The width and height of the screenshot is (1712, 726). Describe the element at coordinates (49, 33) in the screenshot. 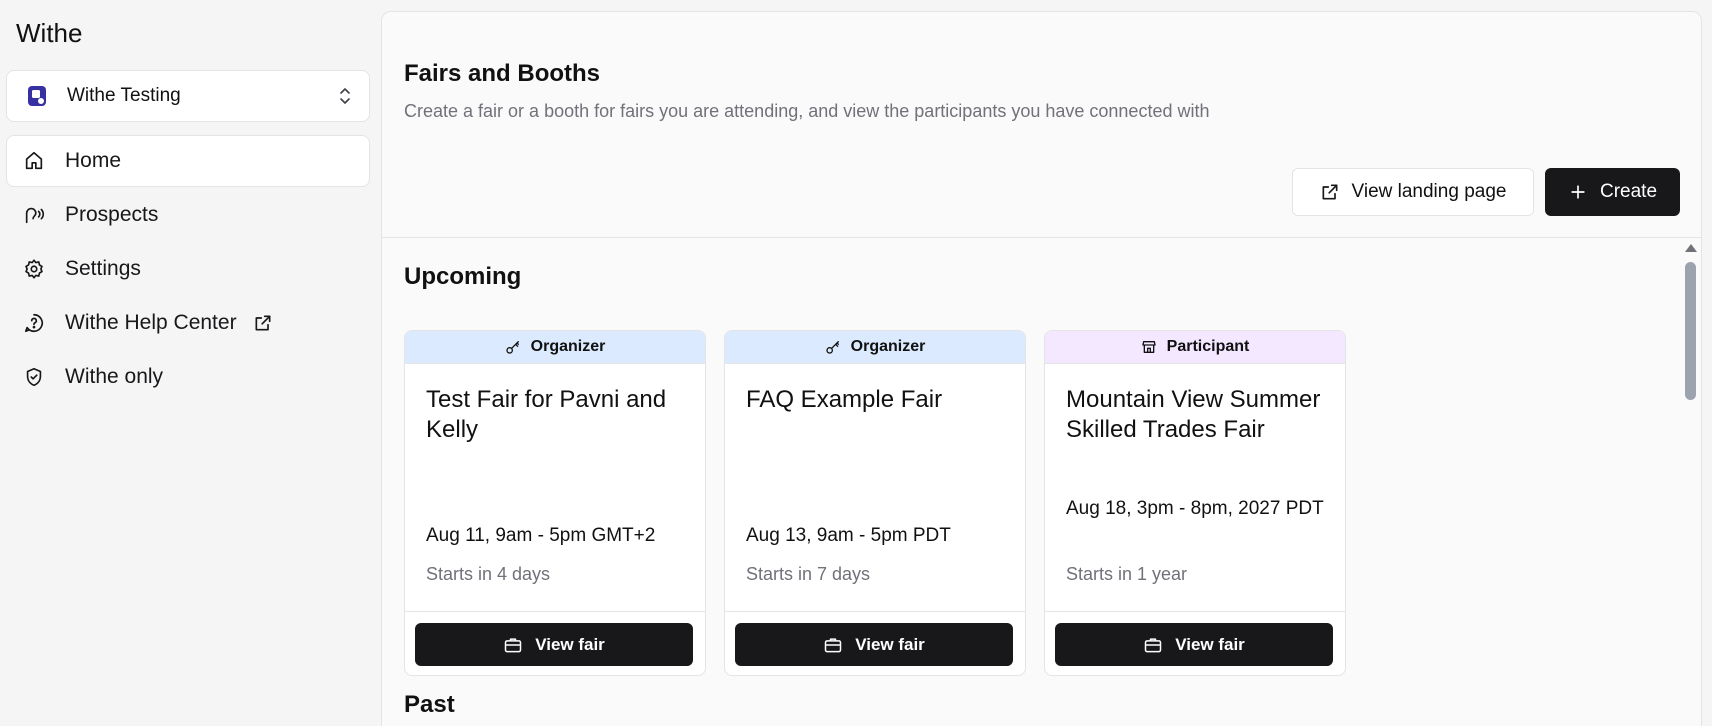

I see `brand-name: Withe` at that location.